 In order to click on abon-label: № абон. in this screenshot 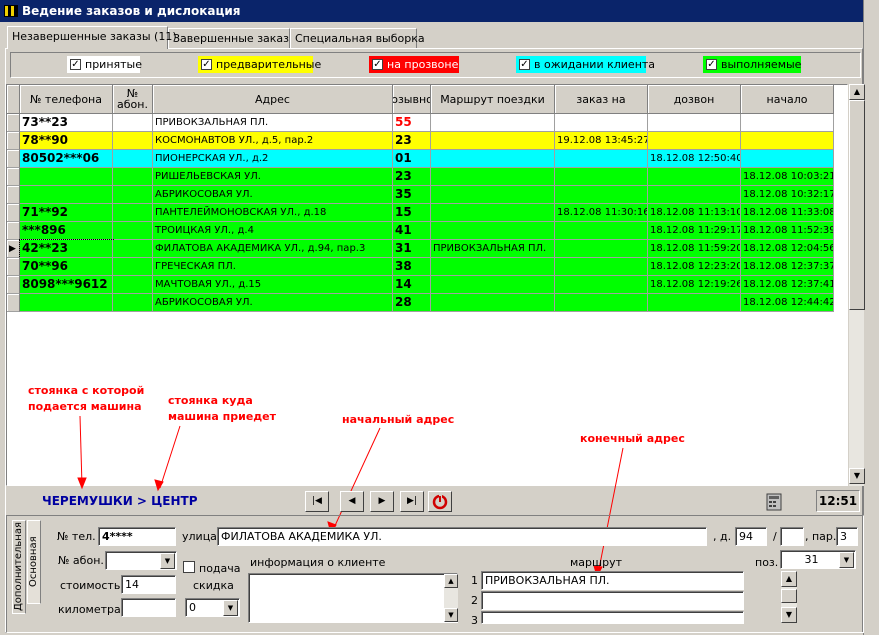, I will do `click(81, 560)`.